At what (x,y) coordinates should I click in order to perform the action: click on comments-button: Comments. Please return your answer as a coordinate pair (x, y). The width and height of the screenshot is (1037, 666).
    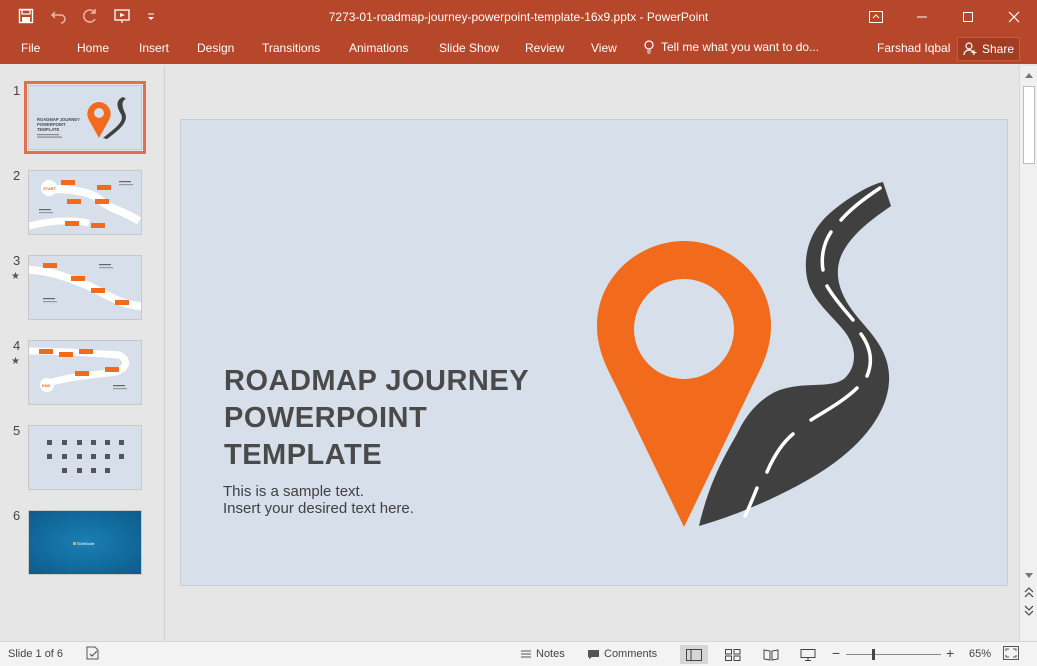
    Looking at the image, I should click on (622, 654).